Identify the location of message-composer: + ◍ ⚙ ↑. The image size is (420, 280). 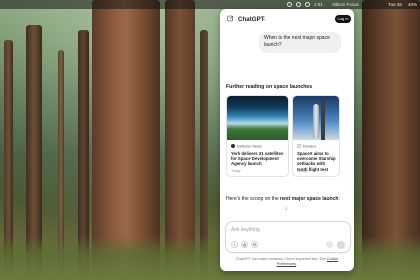
(288, 237).